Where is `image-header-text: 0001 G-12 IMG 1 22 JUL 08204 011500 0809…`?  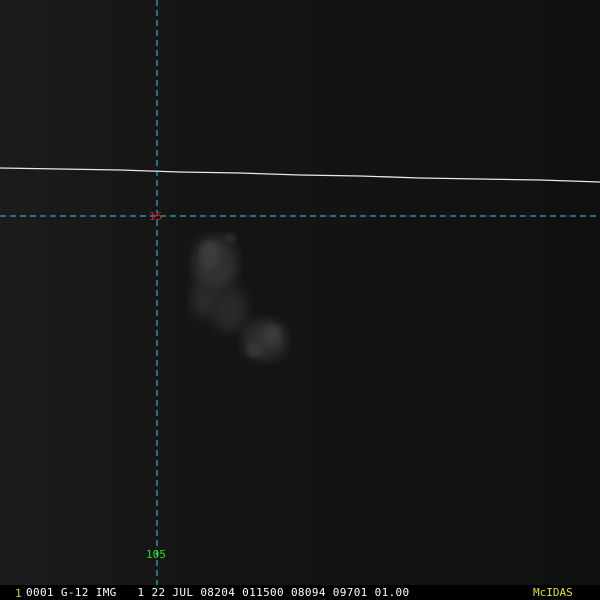 image-header-text: 0001 G-12 IMG 1 22 JUL 08204 011500 0809… is located at coordinates (218, 592).